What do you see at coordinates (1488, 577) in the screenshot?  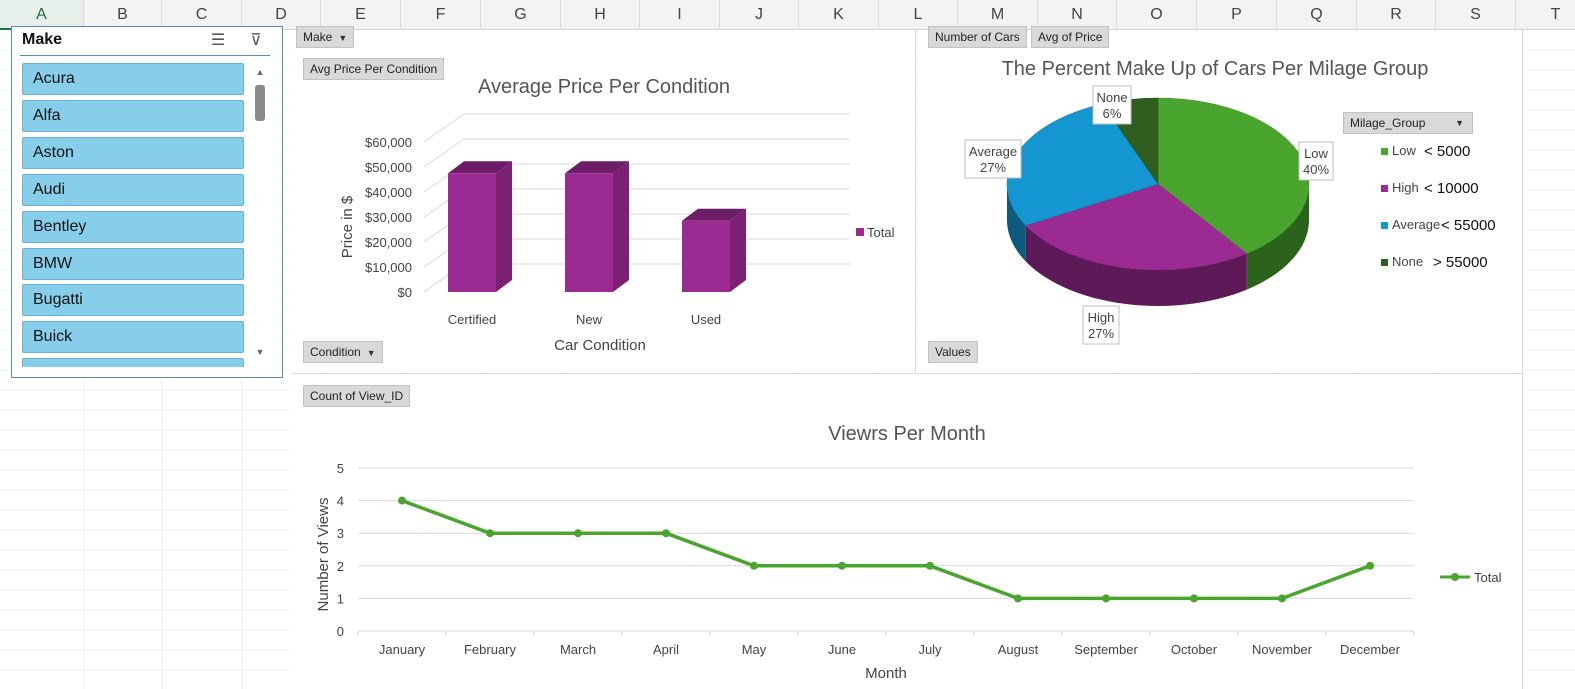 I see `line-legend-label: Total` at bounding box center [1488, 577].